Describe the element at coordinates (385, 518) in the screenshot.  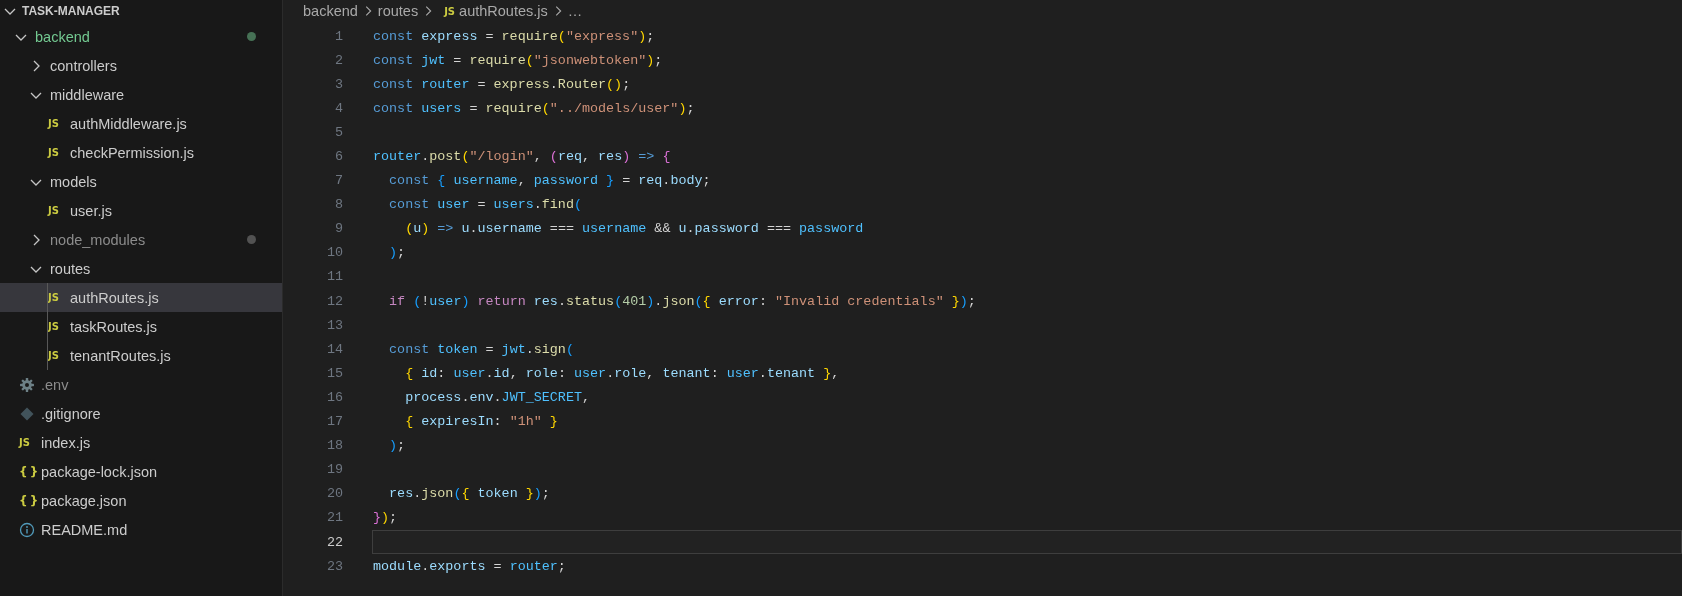
I see `code-line: });` at that location.